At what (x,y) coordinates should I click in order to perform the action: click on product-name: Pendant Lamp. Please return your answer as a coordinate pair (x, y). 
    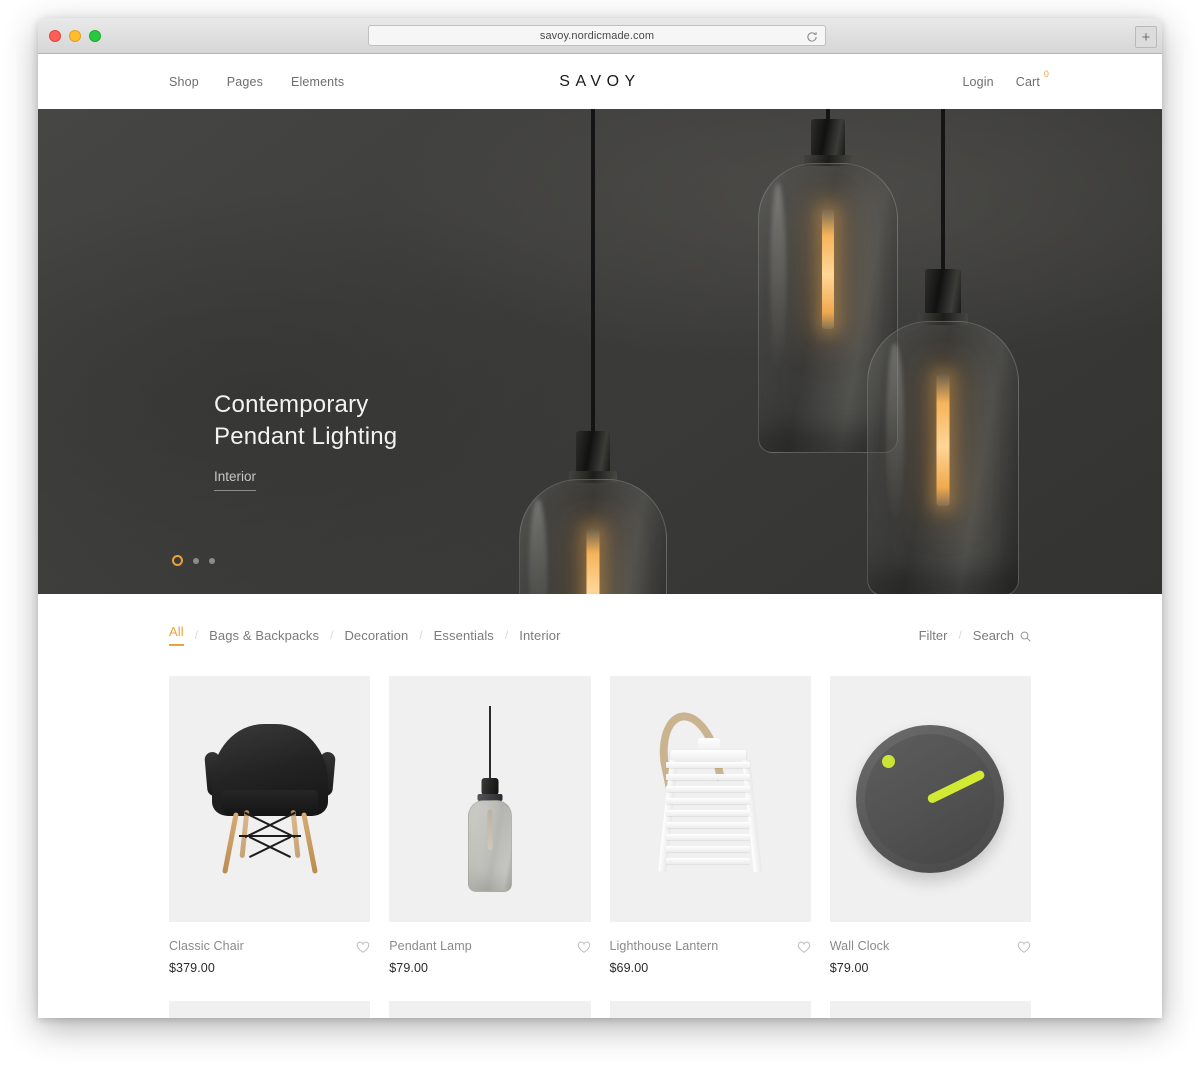
    Looking at the image, I should click on (430, 946).